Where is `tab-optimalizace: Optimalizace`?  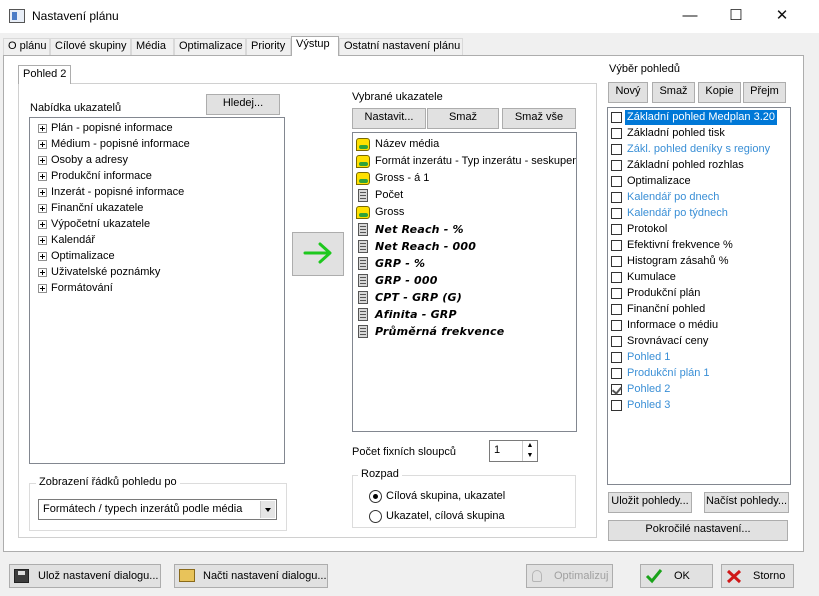
tab-optimalizace: Optimalizace is located at coordinates (210, 46).